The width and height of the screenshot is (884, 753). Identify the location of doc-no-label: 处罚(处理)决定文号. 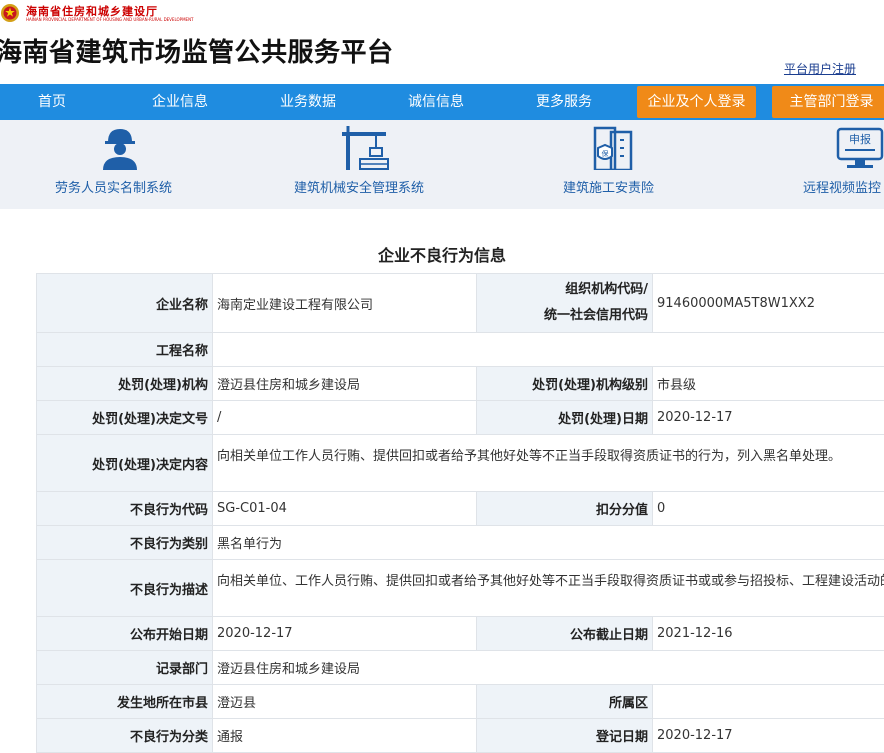
(125, 418).